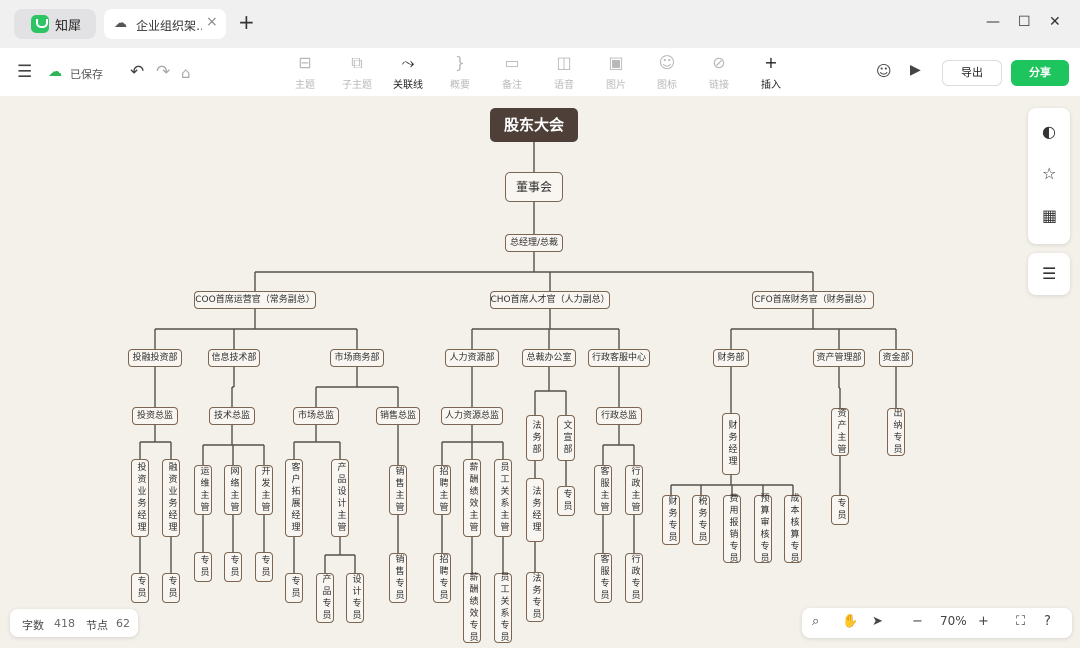  I want to click on new-tab-button: +, so click(246, 22).